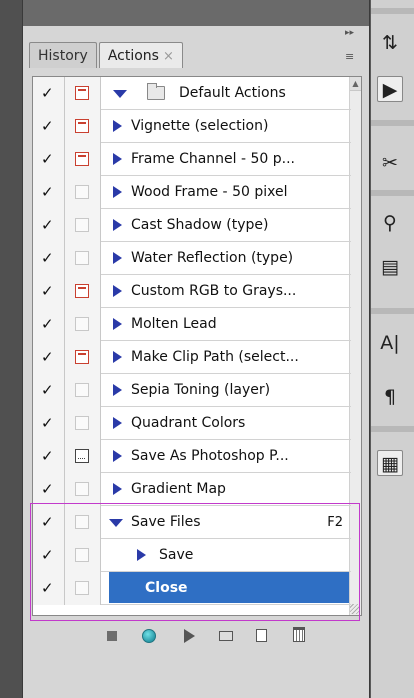 Image resolution: width=414 pixels, height=698 pixels. I want to click on action-content: Water Reflection (type), so click(226, 258).